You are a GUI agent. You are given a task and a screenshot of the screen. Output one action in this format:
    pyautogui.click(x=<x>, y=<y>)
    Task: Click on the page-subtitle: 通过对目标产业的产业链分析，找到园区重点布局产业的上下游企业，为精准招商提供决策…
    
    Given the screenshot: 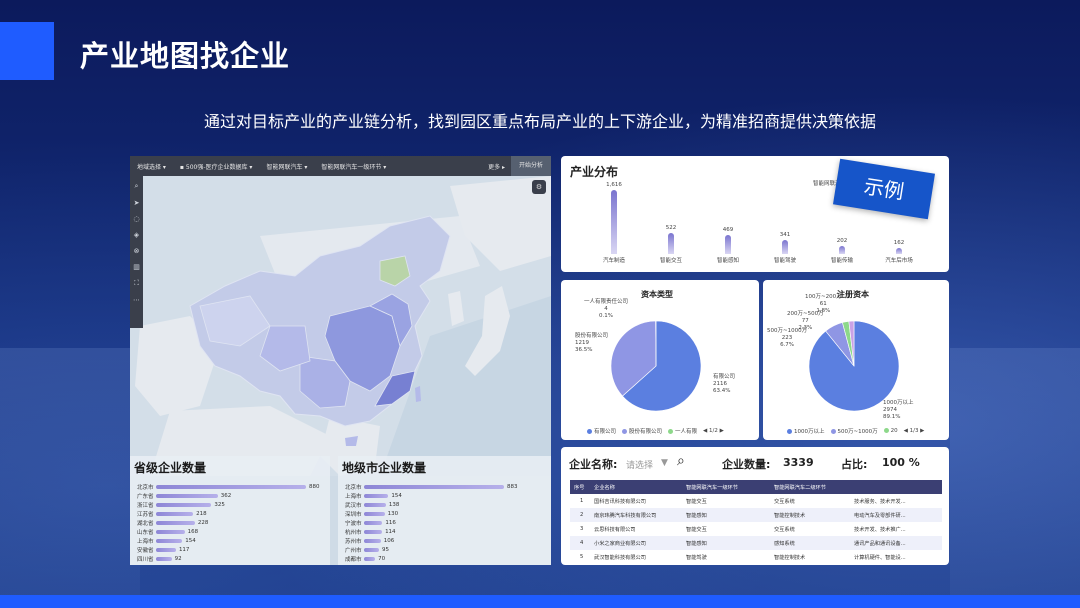 What is the action you would take?
    pyautogui.click(x=539, y=121)
    